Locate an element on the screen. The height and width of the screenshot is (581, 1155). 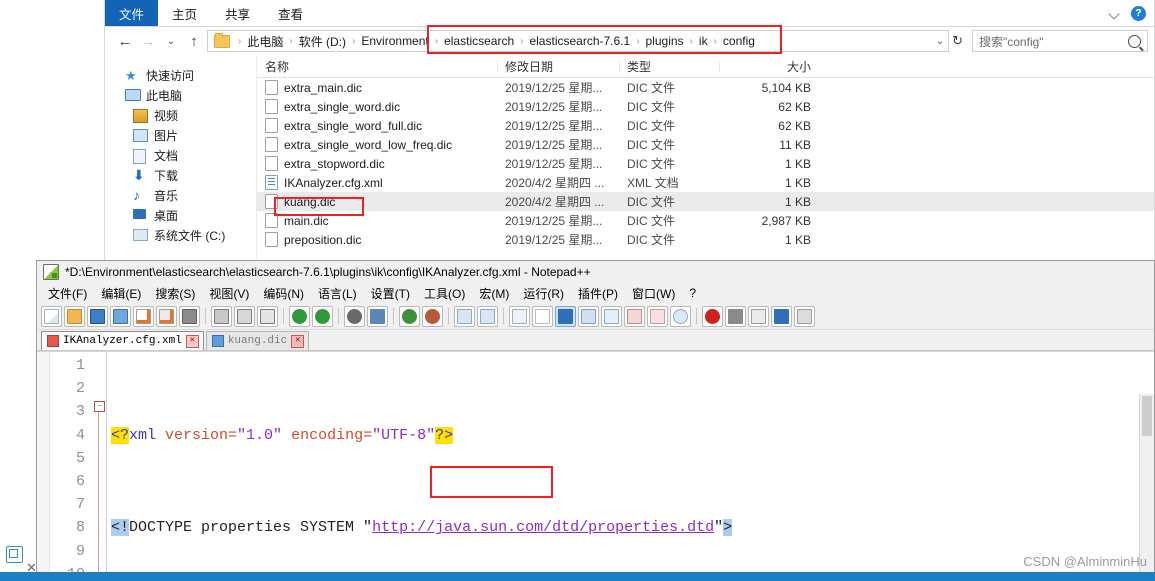
menu-item-search: 搜索(S) is located at coordinates (175, 293).